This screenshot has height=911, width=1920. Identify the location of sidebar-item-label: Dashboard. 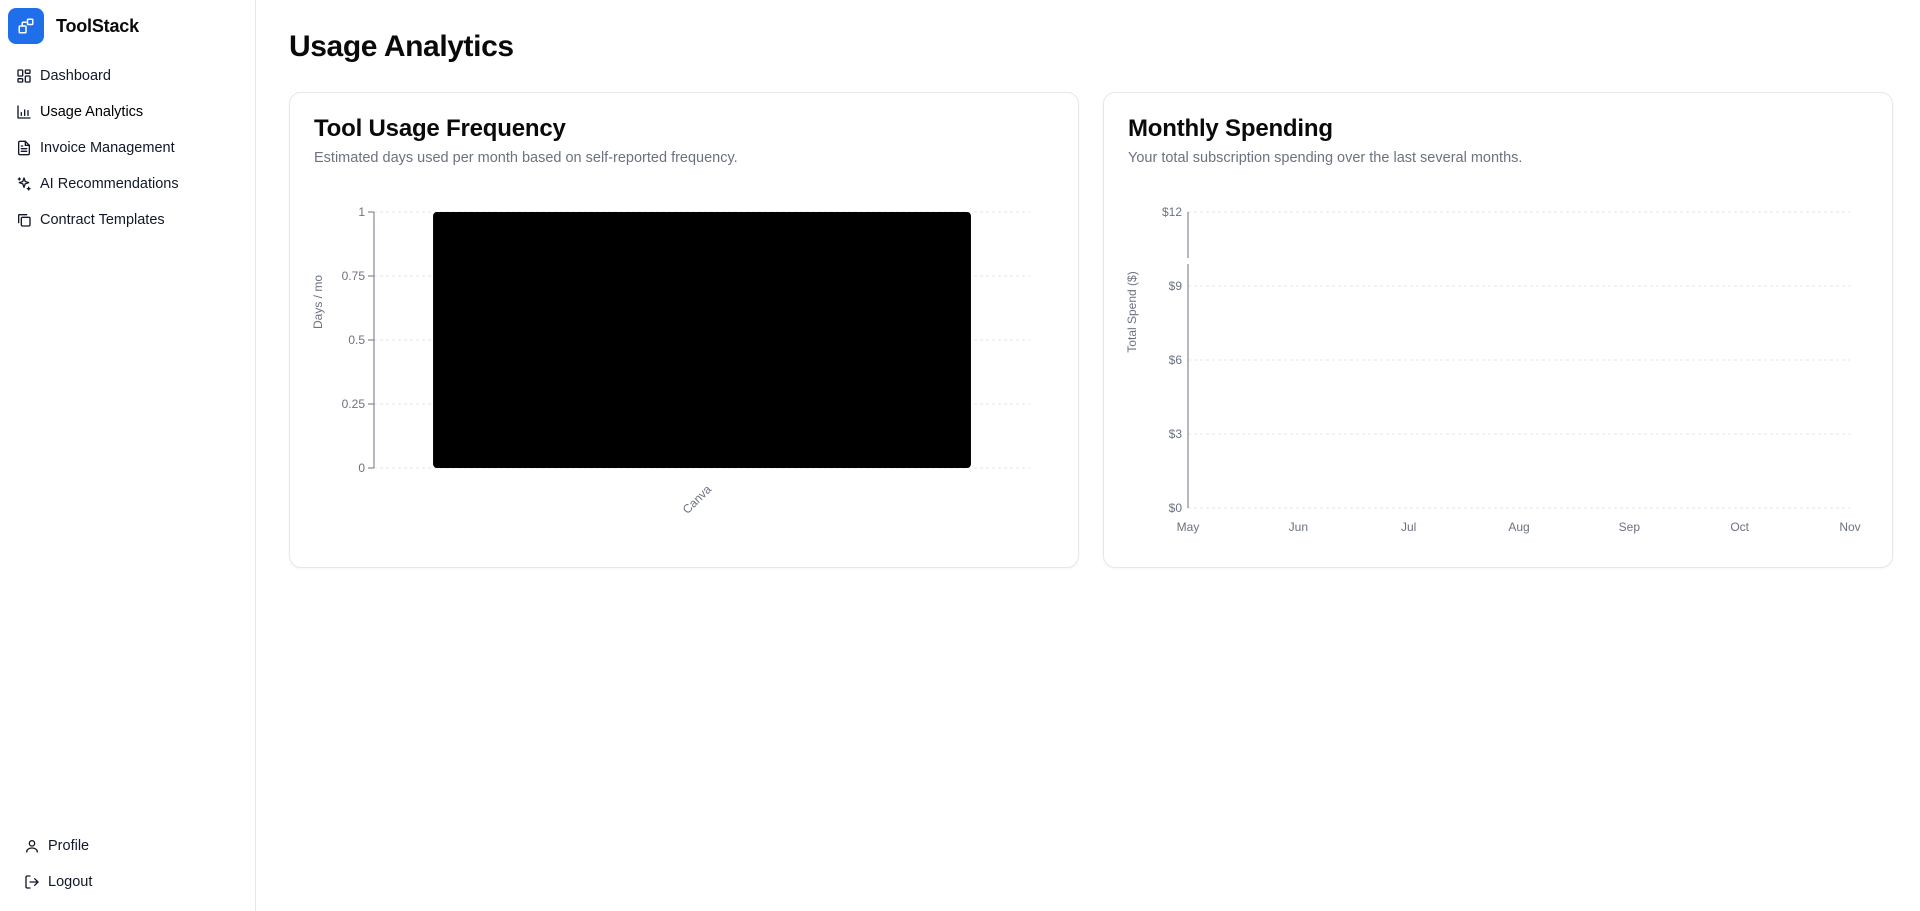
(75, 76).